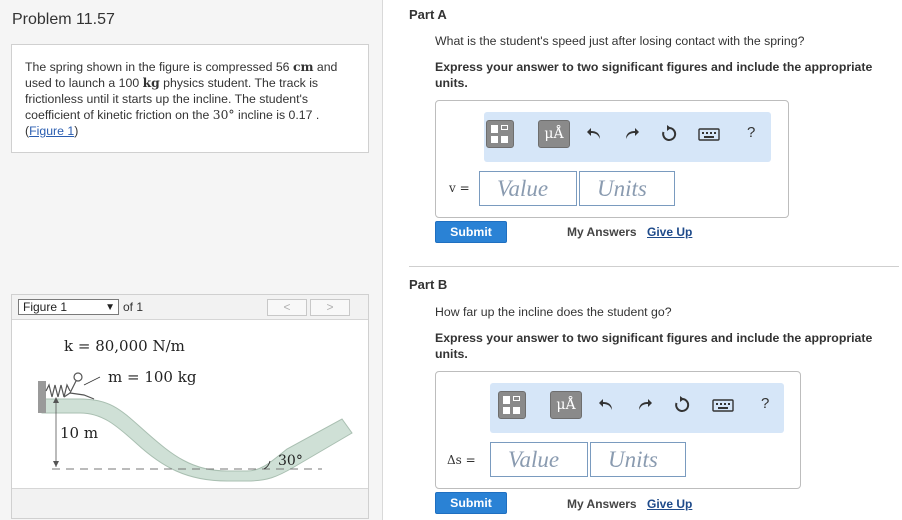 The width and height of the screenshot is (902, 520). What do you see at coordinates (459, 188) in the screenshot?
I see `part-a-variable-label: v =` at bounding box center [459, 188].